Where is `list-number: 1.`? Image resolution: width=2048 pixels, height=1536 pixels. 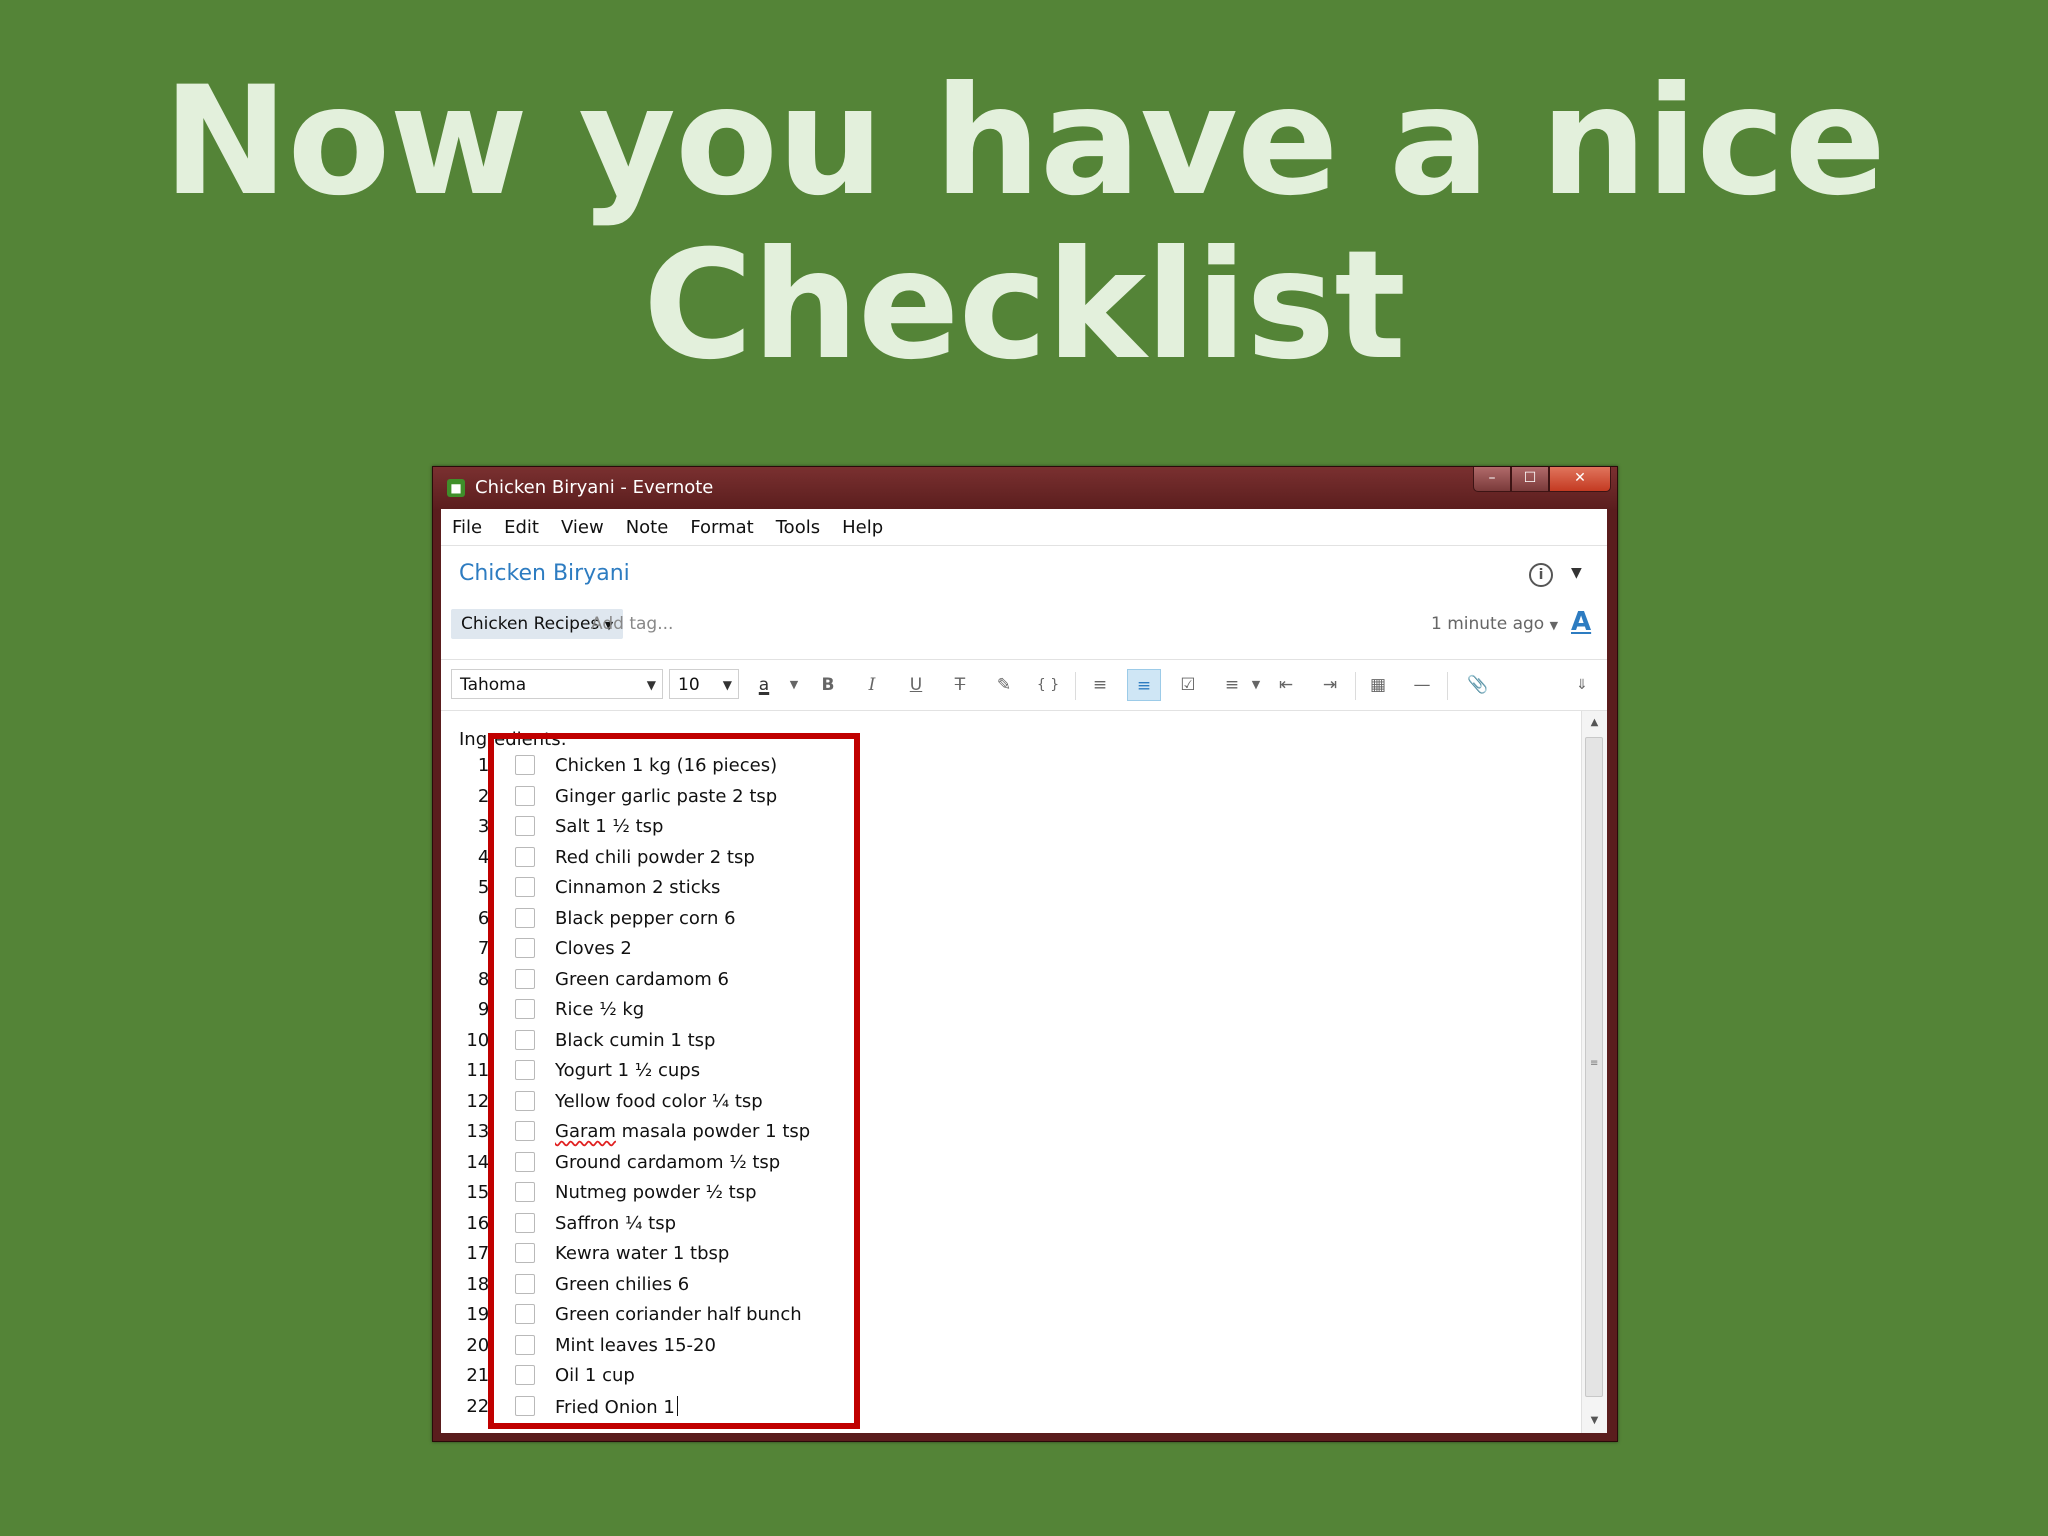
list-number: 1. is located at coordinates (486, 765).